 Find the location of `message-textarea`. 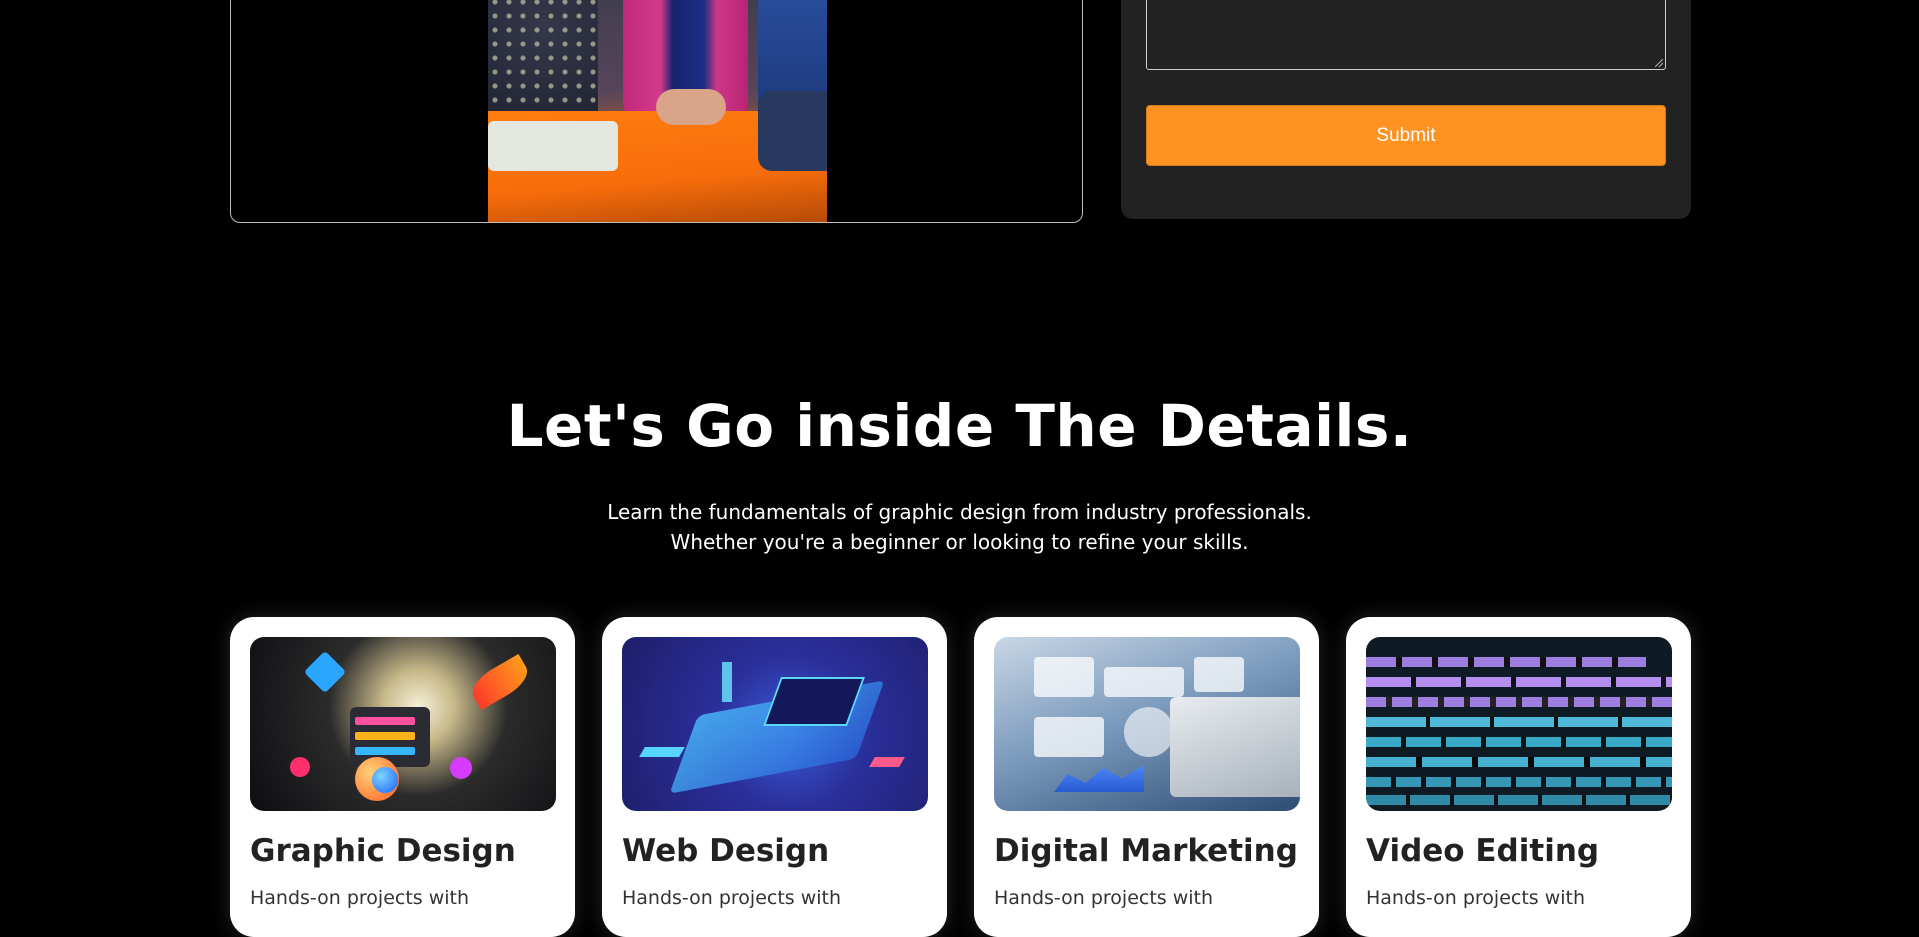

message-textarea is located at coordinates (1406, 35).